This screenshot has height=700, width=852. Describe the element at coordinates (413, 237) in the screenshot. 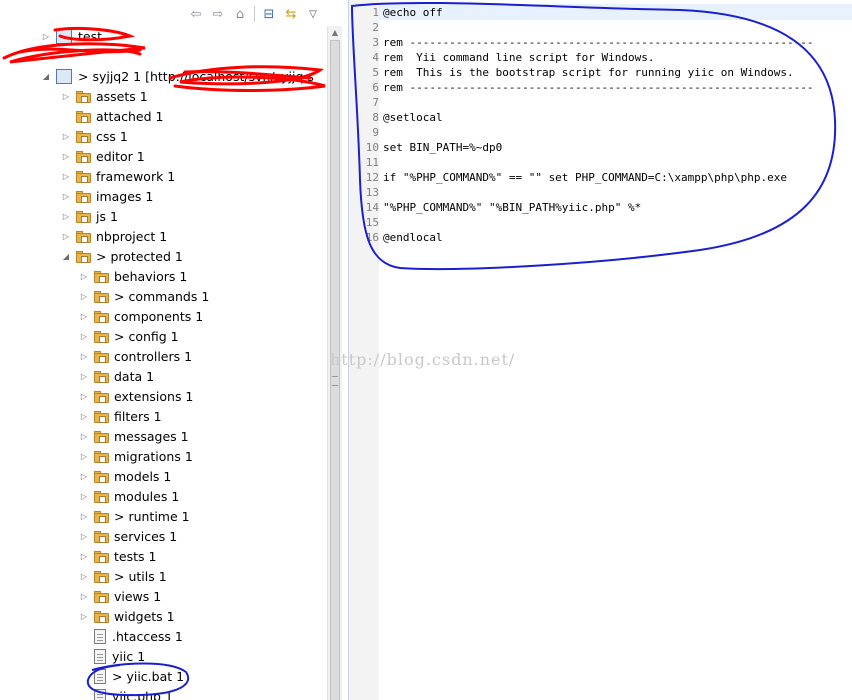

I see `code-line: @endlocal` at that location.